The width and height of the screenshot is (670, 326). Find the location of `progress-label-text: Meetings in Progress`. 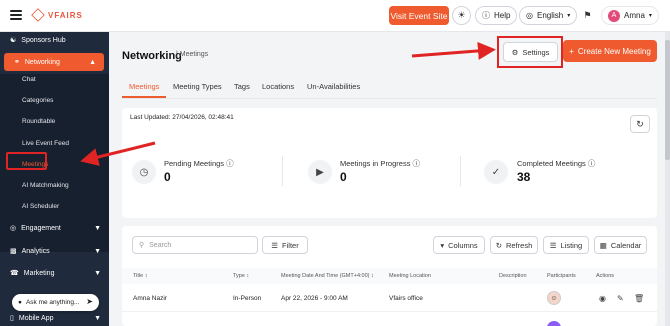

progress-label-text: Meetings in Progress is located at coordinates (375, 163).